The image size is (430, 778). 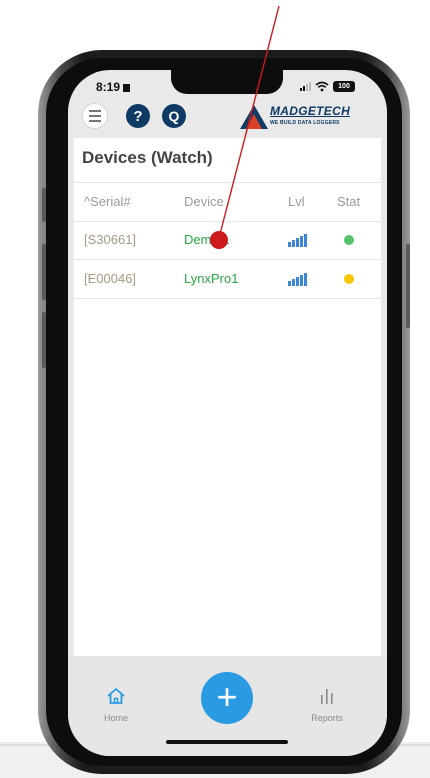 I want to click on nav-home: Home, so click(x=116, y=704).